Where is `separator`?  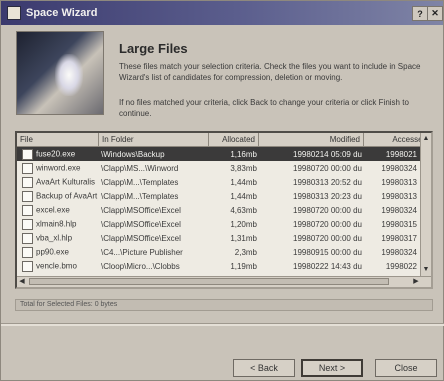
separator is located at coordinates (222, 324).